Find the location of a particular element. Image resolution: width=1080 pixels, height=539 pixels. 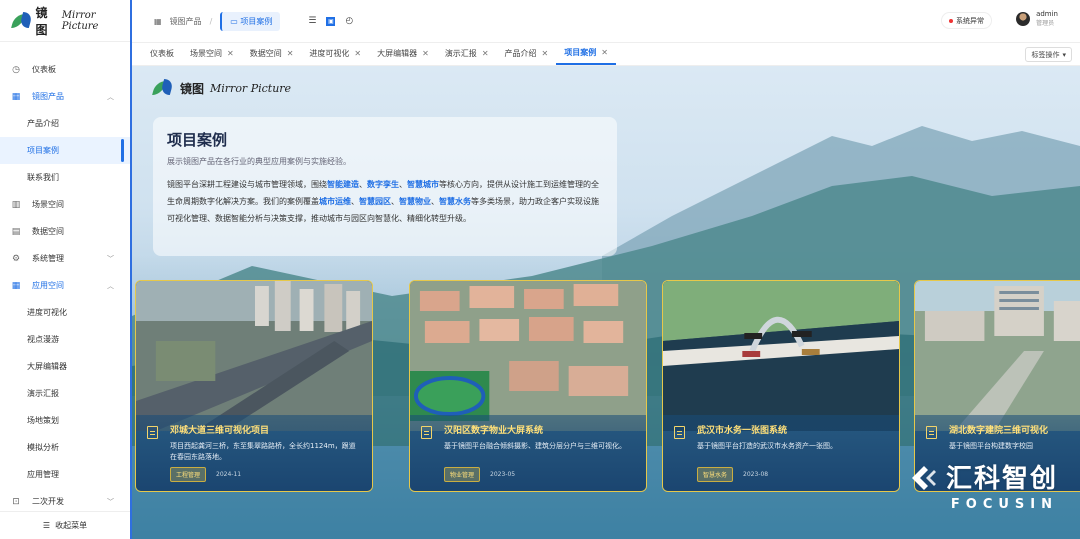

case-card-meta: 智慧水务 2023-08 is located at coordinates (793, 474).